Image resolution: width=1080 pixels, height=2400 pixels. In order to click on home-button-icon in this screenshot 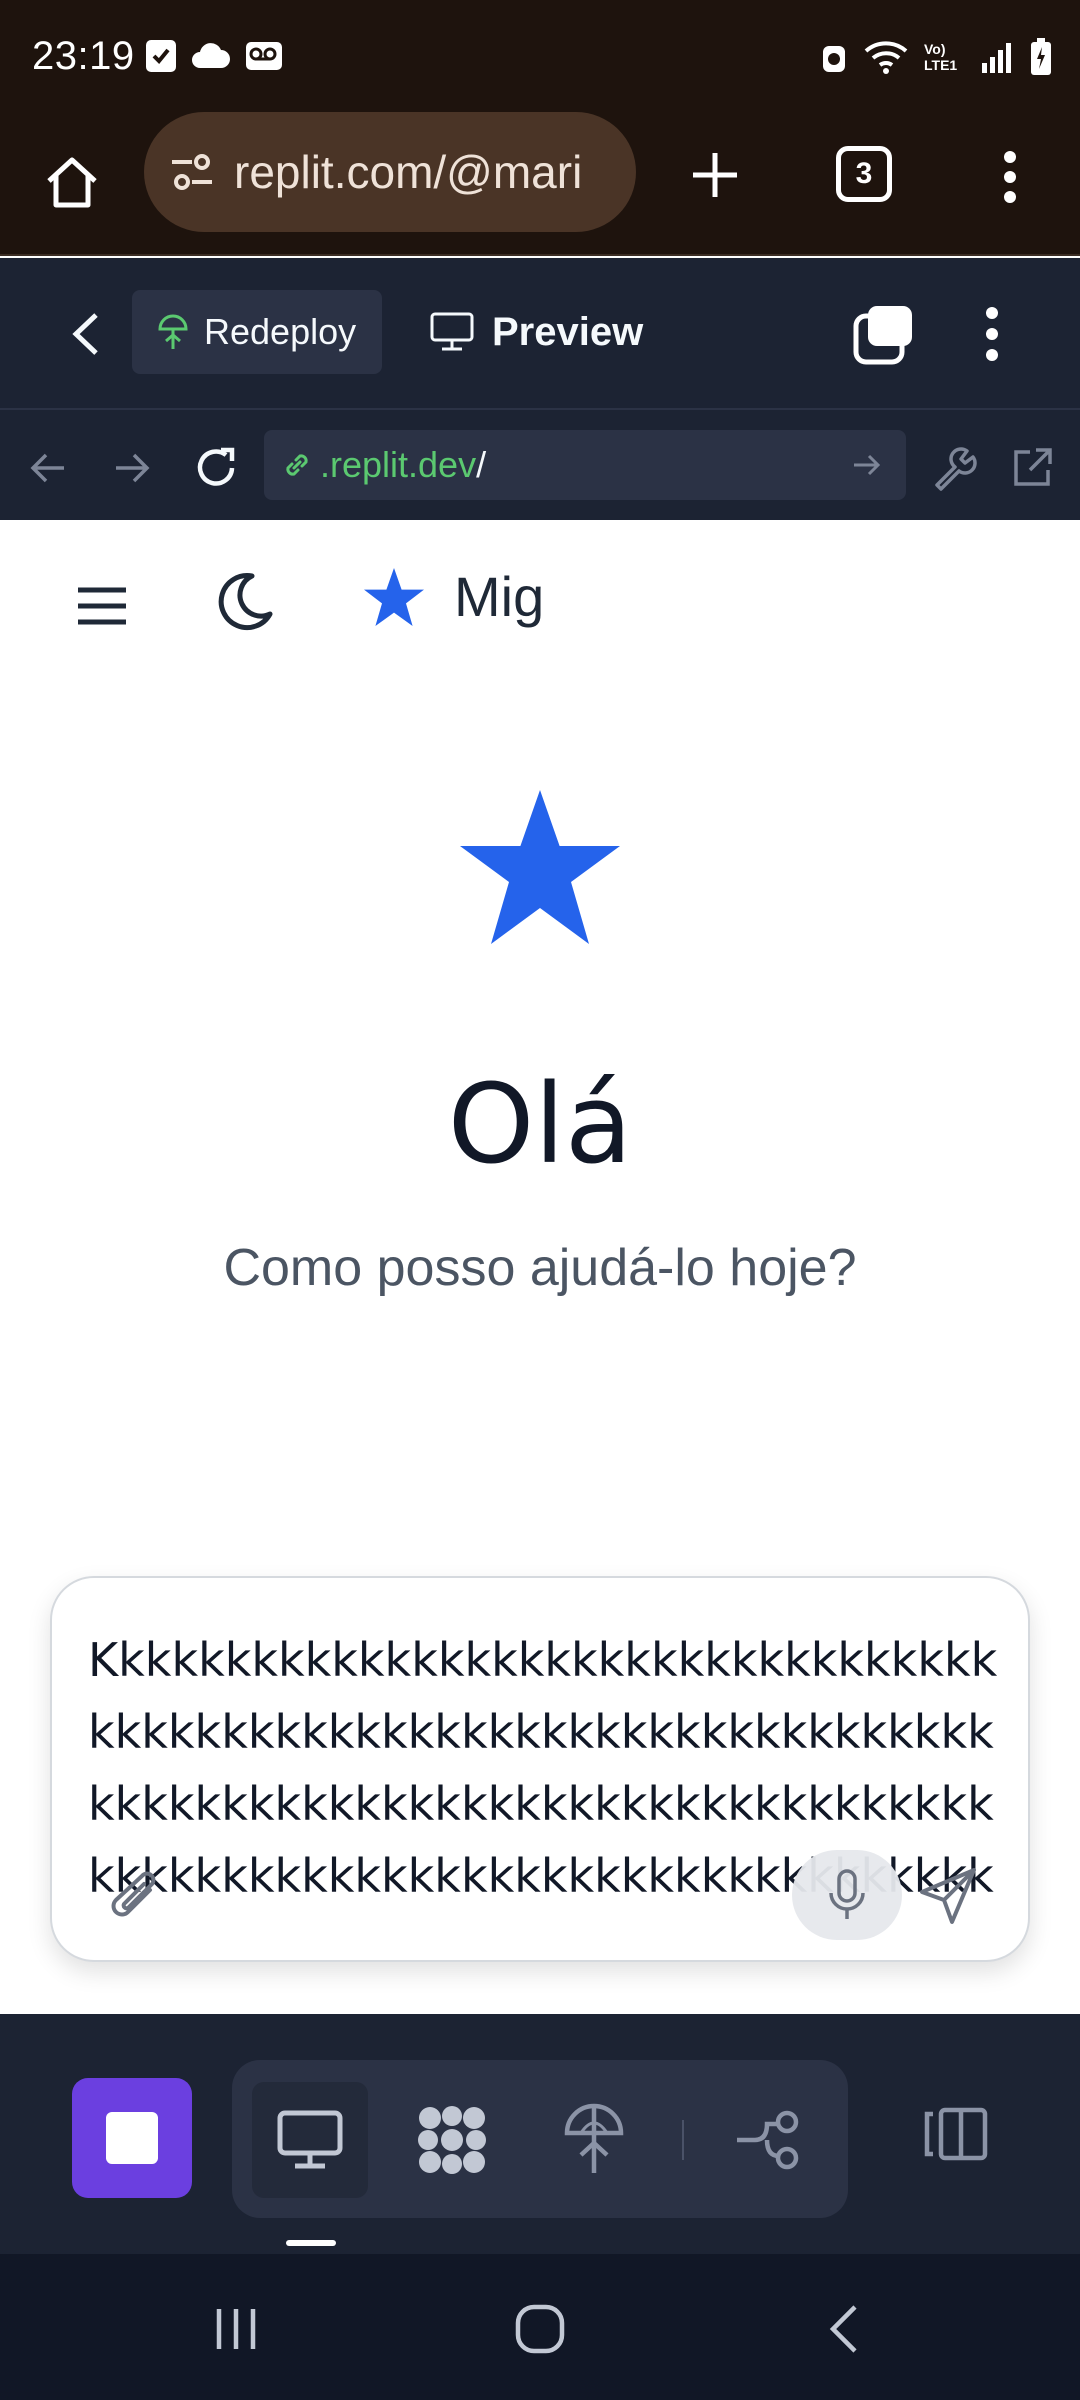, I will do `click(540, 2329)`.